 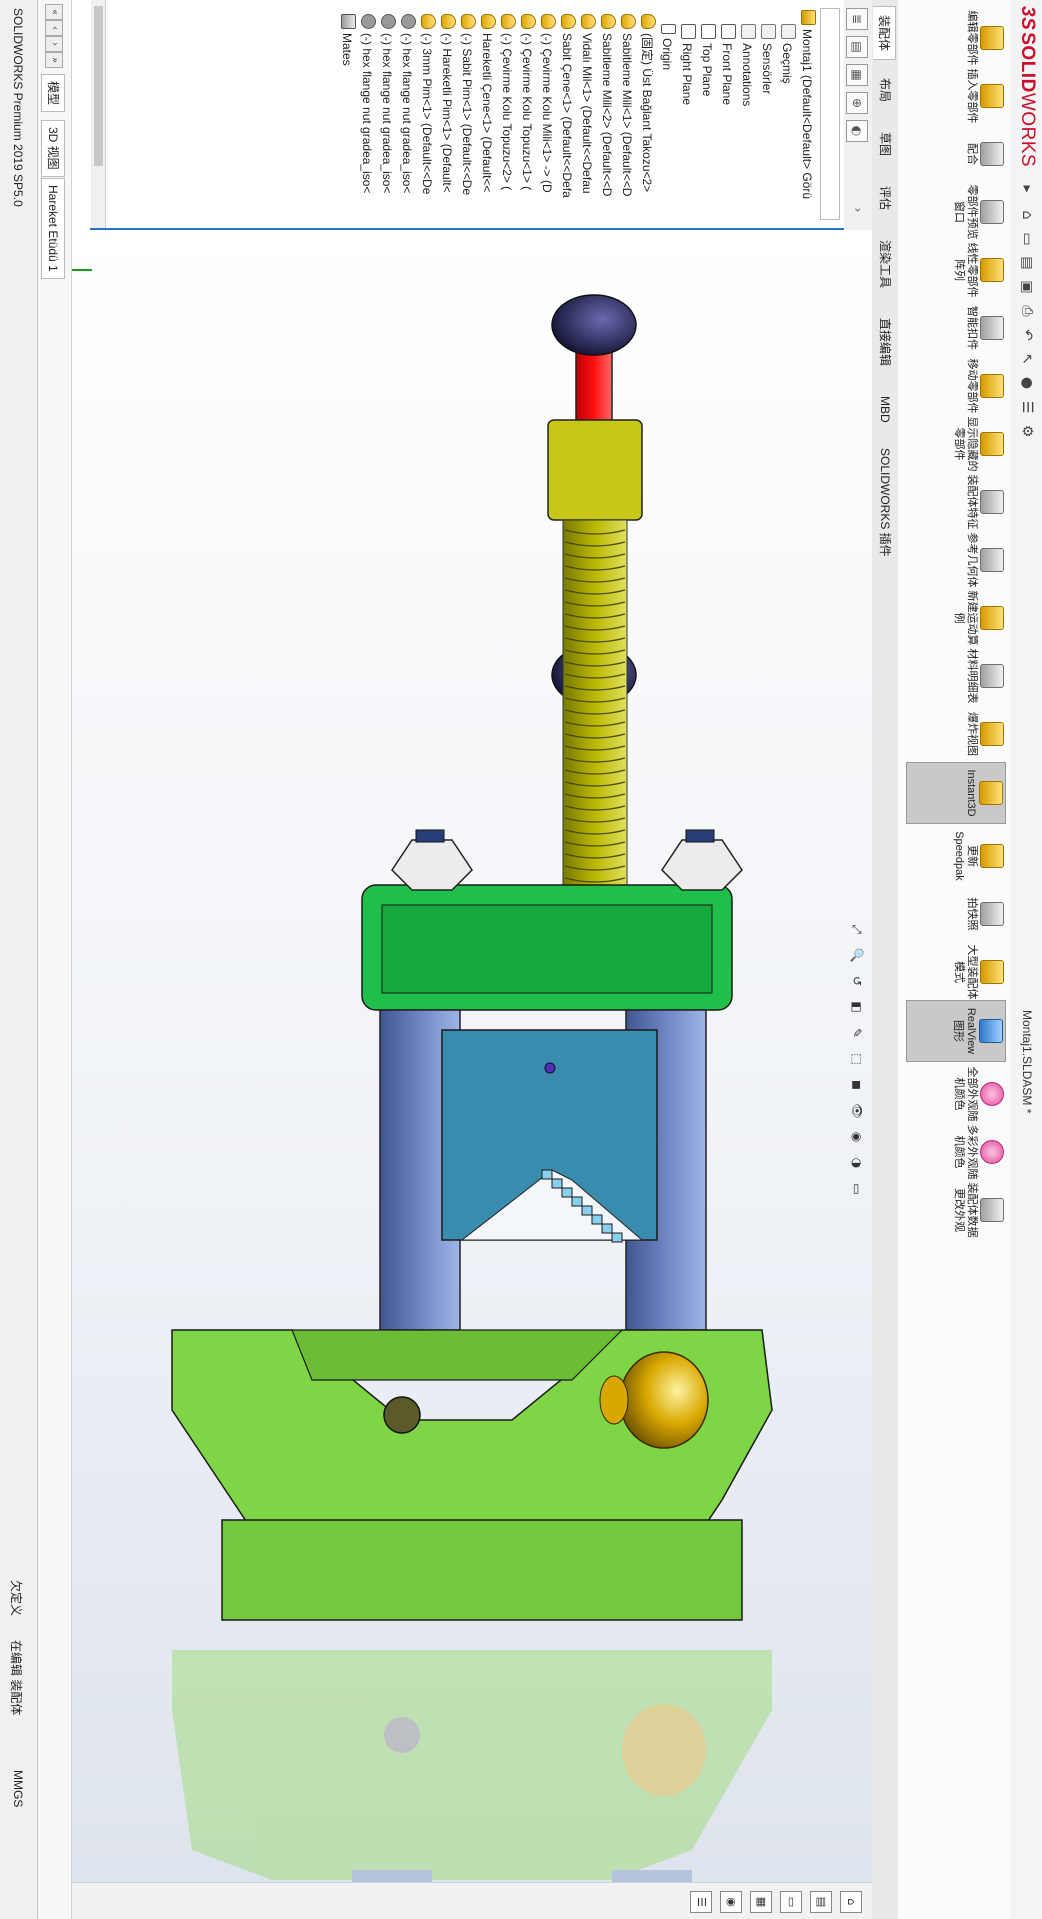 What do you see at coordinates (857, 47) in the screenshot?
I see `property-manager-icon: ▤` at bounding box center [857, 47].